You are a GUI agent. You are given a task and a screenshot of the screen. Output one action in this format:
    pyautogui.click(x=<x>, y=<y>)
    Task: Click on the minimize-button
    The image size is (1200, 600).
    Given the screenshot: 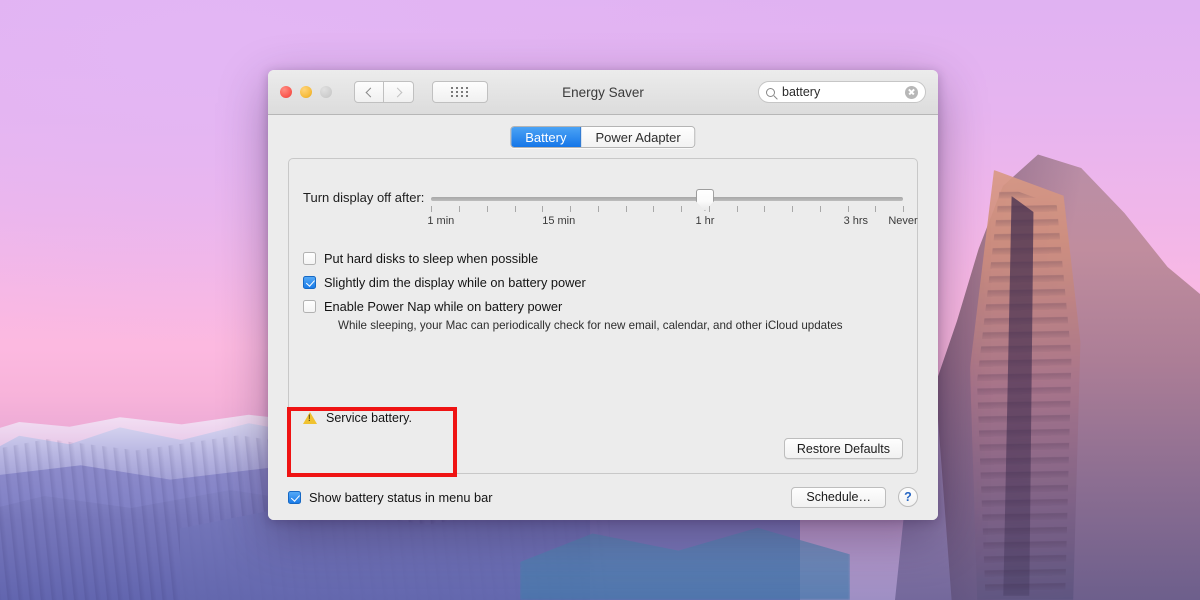 What is the action you would take?
    pyautogui.click(x=306, y=92)
    